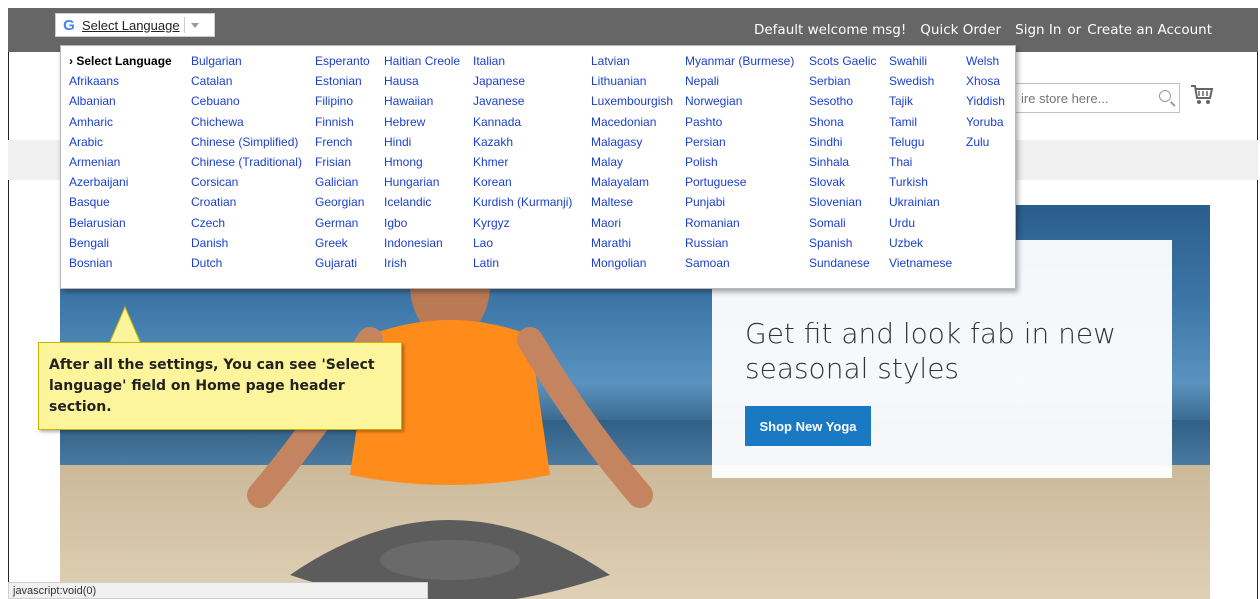  What do you see at coordinates (908, 182) in the screenshot?
I see `language-option: Turkish` at bounding box center [908, 182].